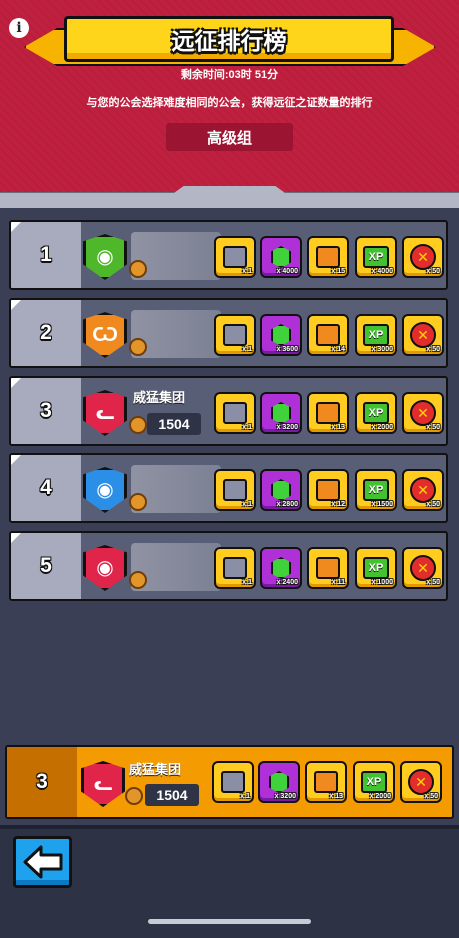 This screenshot has height=938, width=459. I want to click on reward-amount: x 3200, so click(287, 427).